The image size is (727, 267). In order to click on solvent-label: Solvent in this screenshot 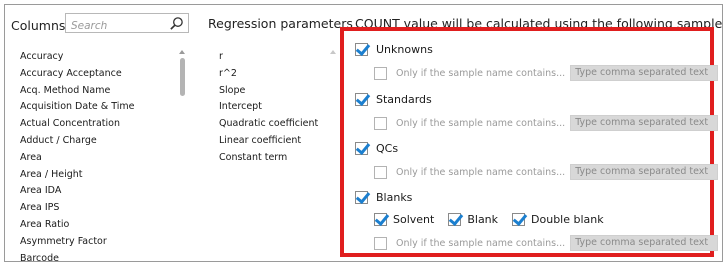, I will do `click(414, 219)`.